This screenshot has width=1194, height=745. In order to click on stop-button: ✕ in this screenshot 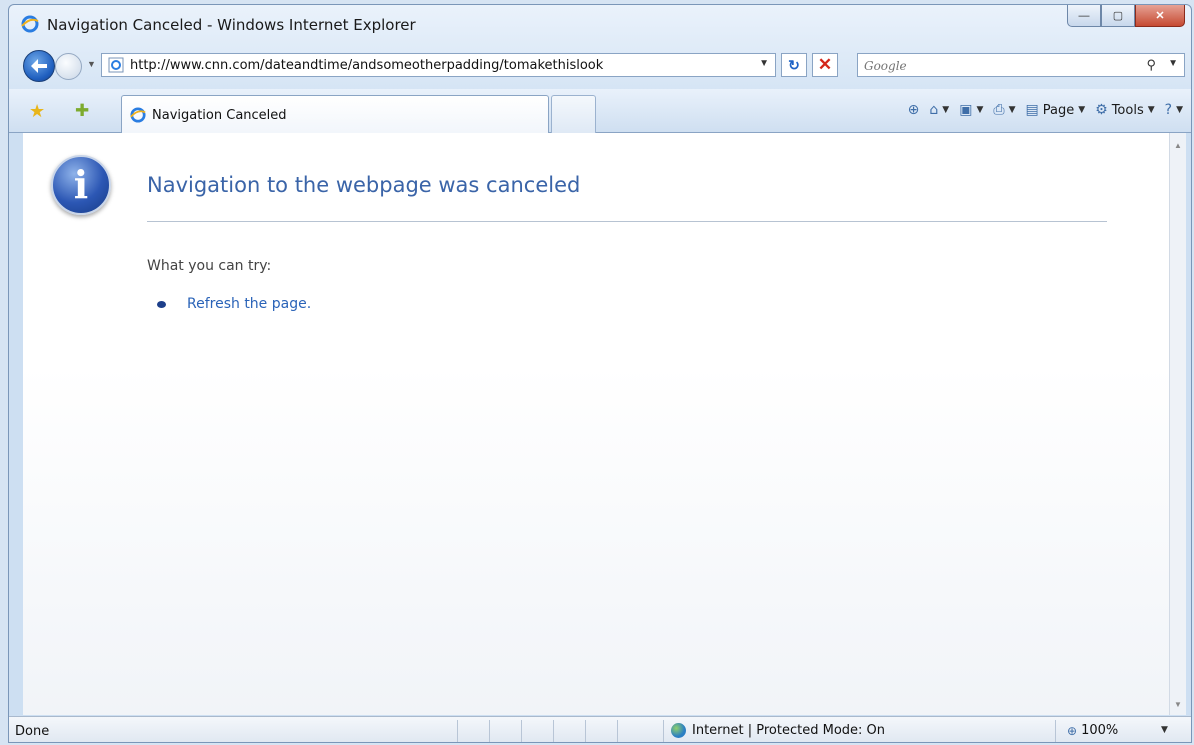, I will do `click(825, 65)`.